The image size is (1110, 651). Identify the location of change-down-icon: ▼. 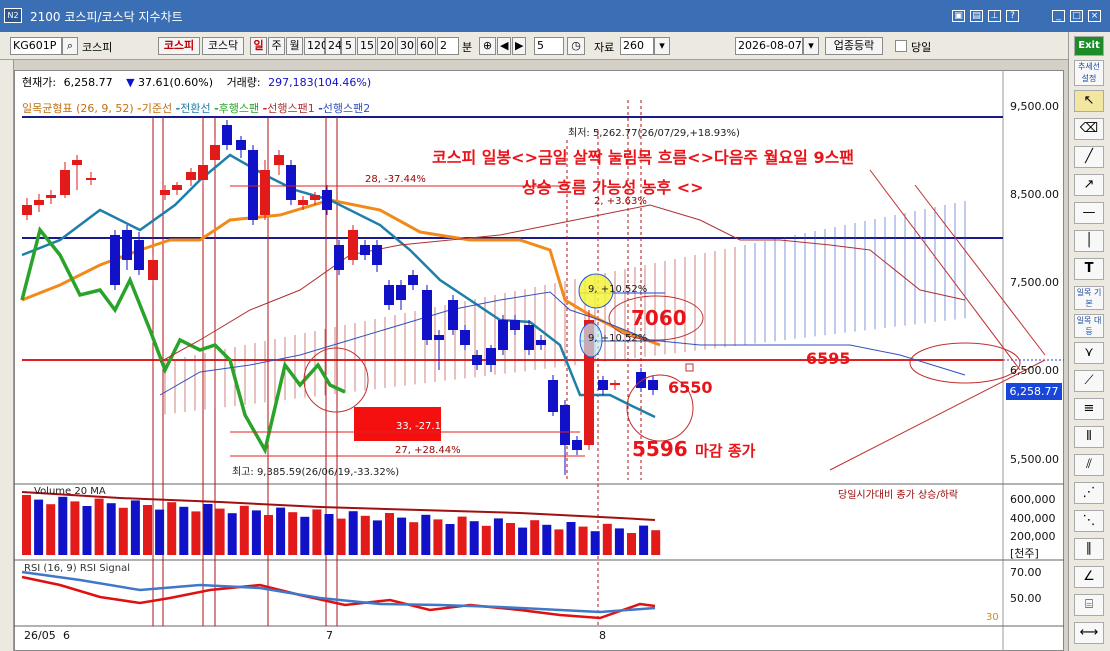
(130, 82).